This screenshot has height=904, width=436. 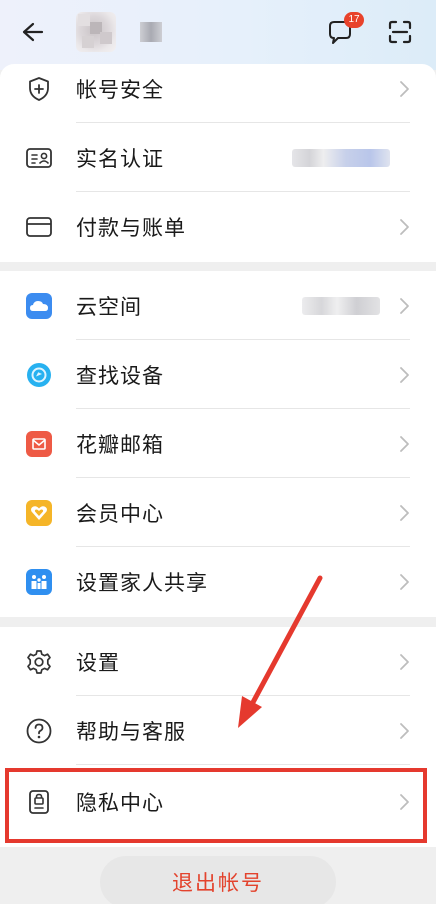 What do you see at coordinates (39, 731) in the screenshot?
I see `help-icon` at bounding box center [39, 731].